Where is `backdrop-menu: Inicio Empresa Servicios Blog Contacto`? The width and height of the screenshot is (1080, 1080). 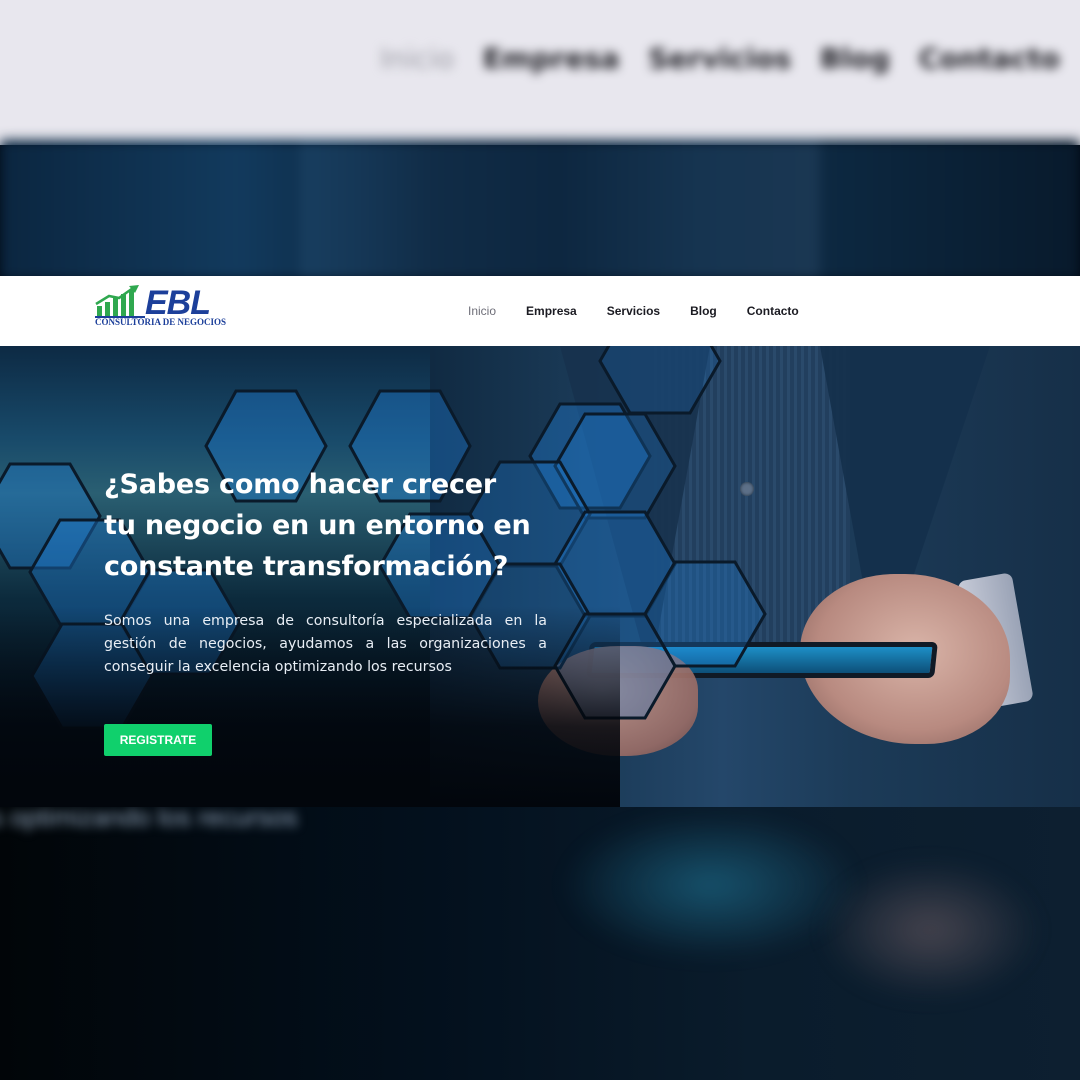 backdrop-menu: Inicio Empresa Servicios Blog Contacto is located at coordinates (730, 58).